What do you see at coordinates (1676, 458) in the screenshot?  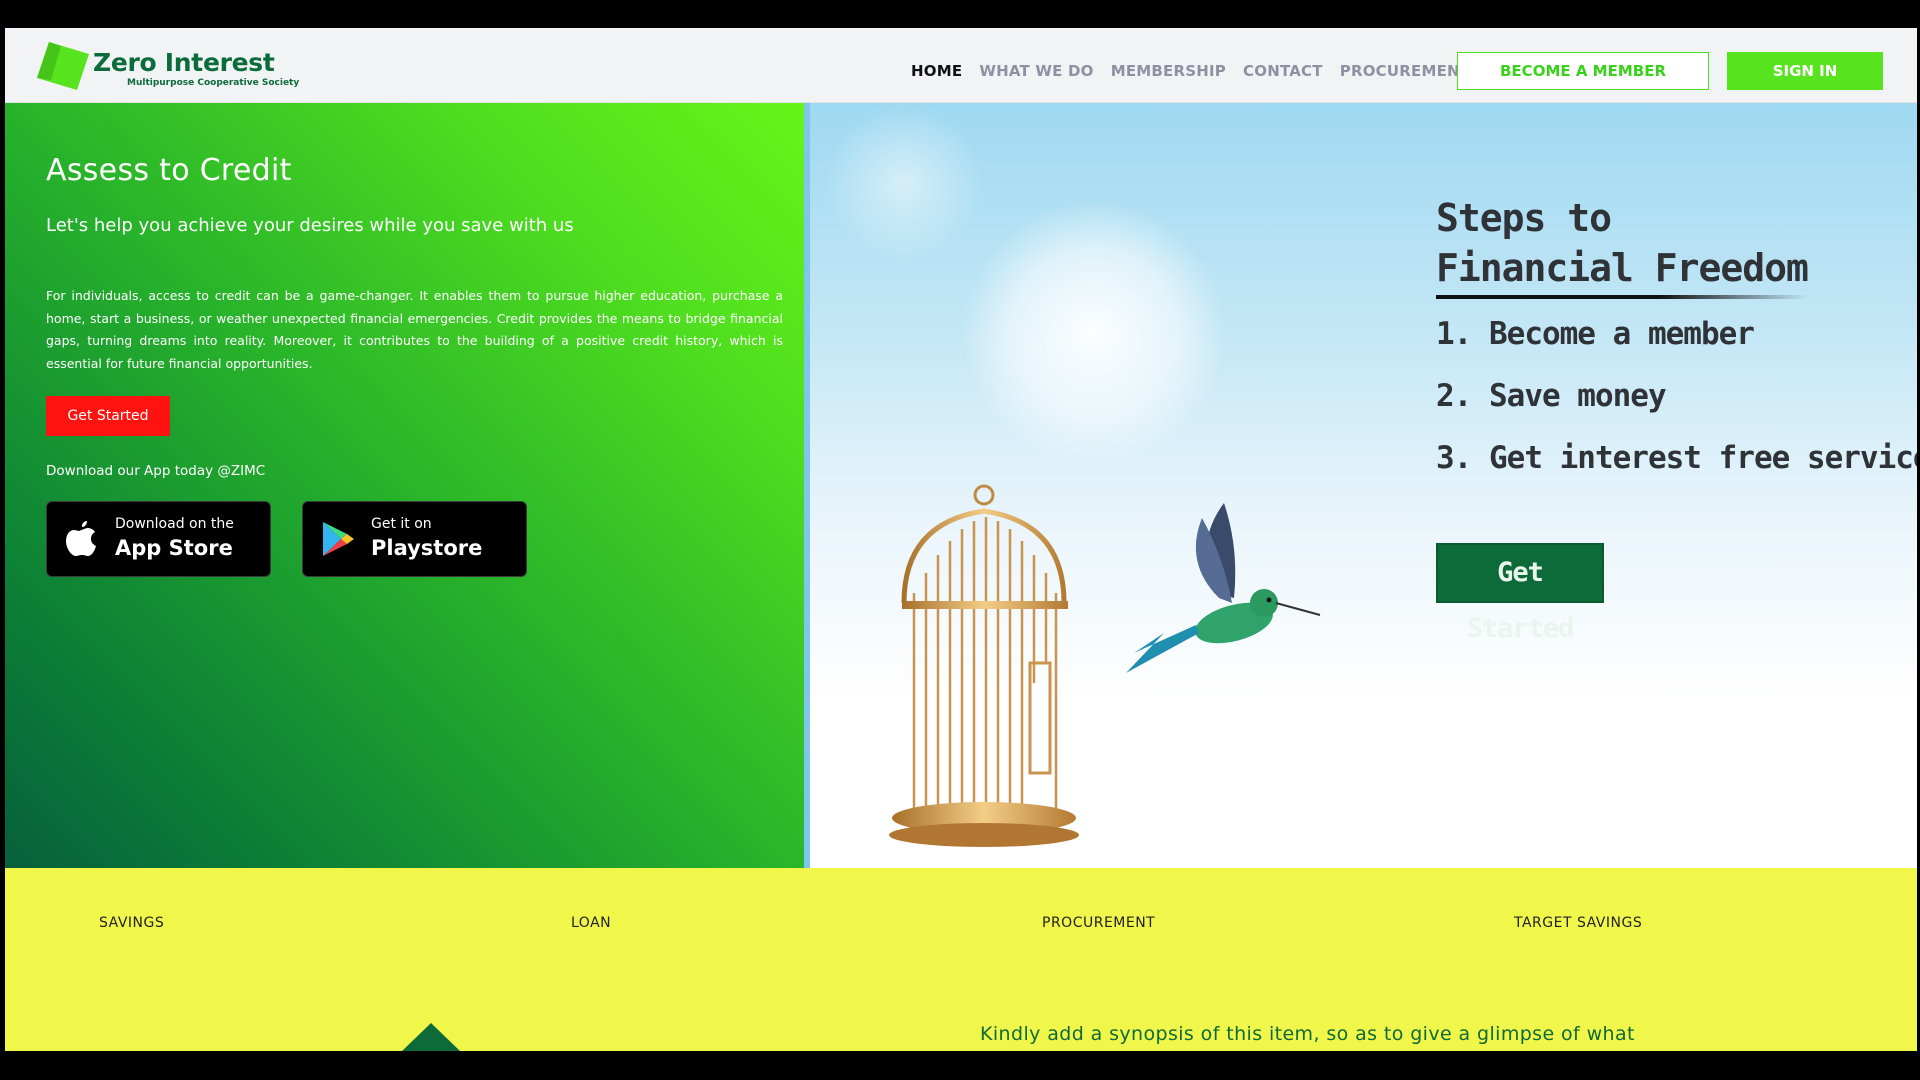 I see `step-3: 3. Get interest free services` at bounding box center [1676, 458].